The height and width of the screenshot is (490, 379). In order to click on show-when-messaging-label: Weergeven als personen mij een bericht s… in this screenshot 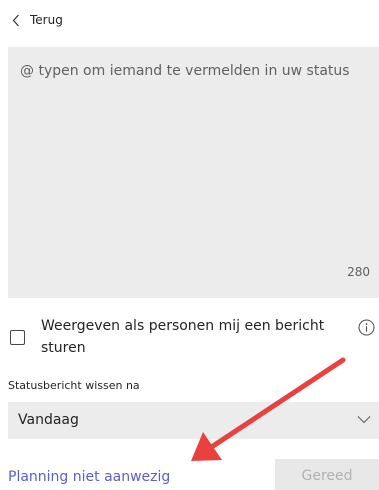, I will do `click(183, 337)`.